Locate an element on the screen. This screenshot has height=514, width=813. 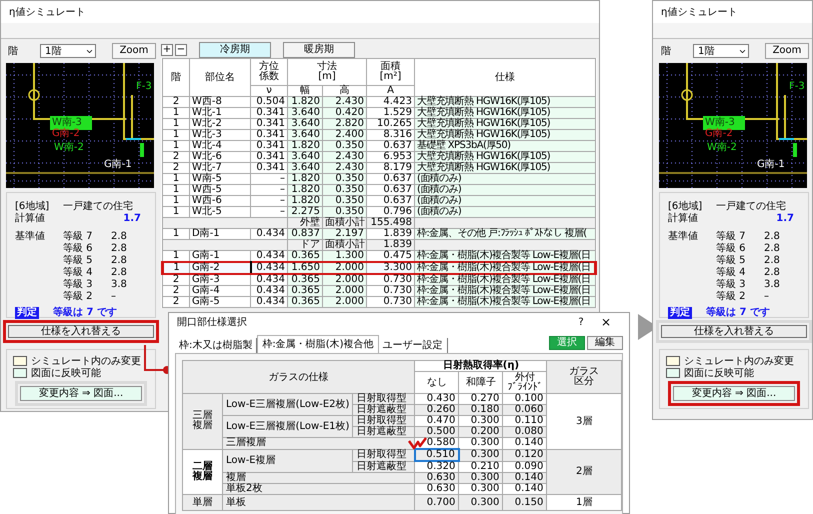
rate-value: 0.080 is located at coordinates (524, 432).